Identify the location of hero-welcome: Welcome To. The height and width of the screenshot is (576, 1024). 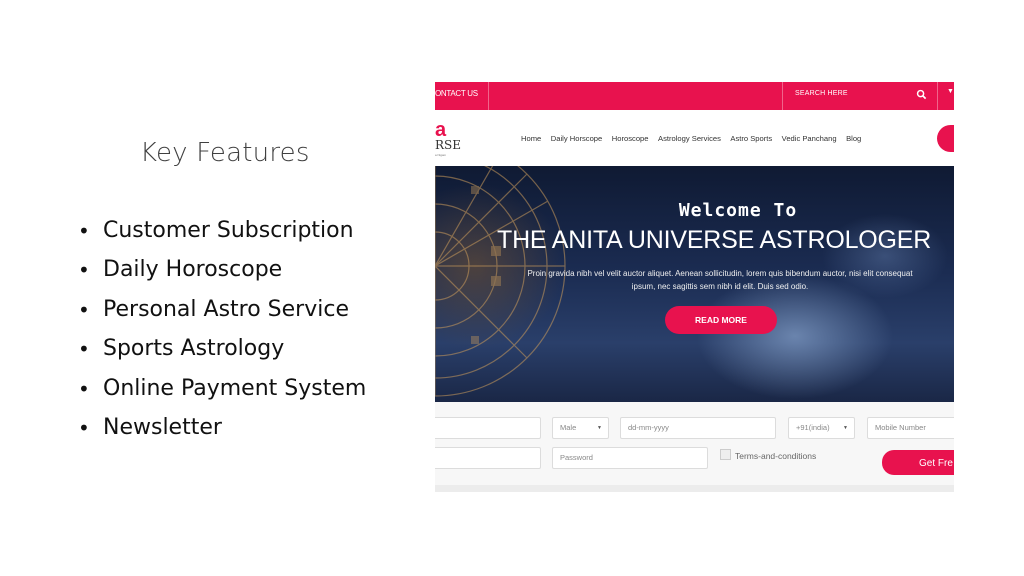
(738, 210).